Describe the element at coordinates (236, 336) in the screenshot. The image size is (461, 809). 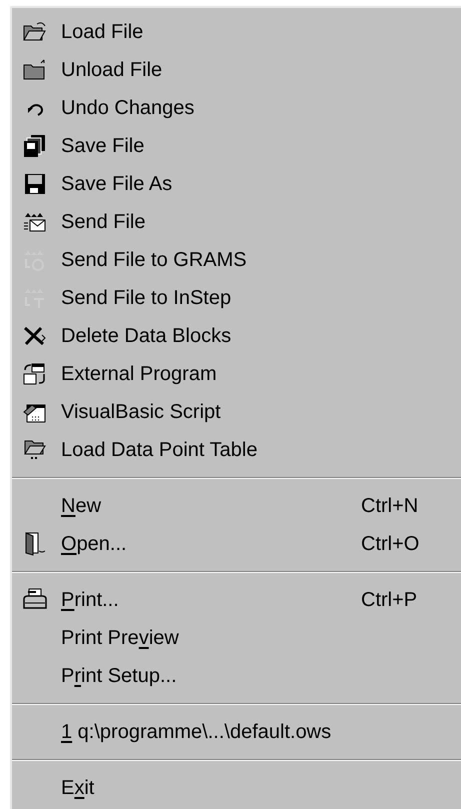
I see `menu-item: Delete Data Blocks` at that location.